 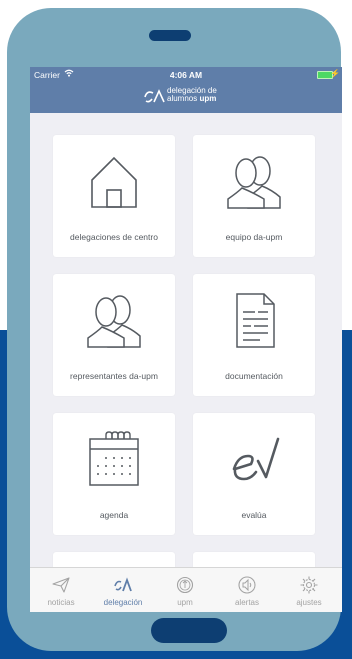 I want to click on tab-label: upm, so click(x=185, y=602).